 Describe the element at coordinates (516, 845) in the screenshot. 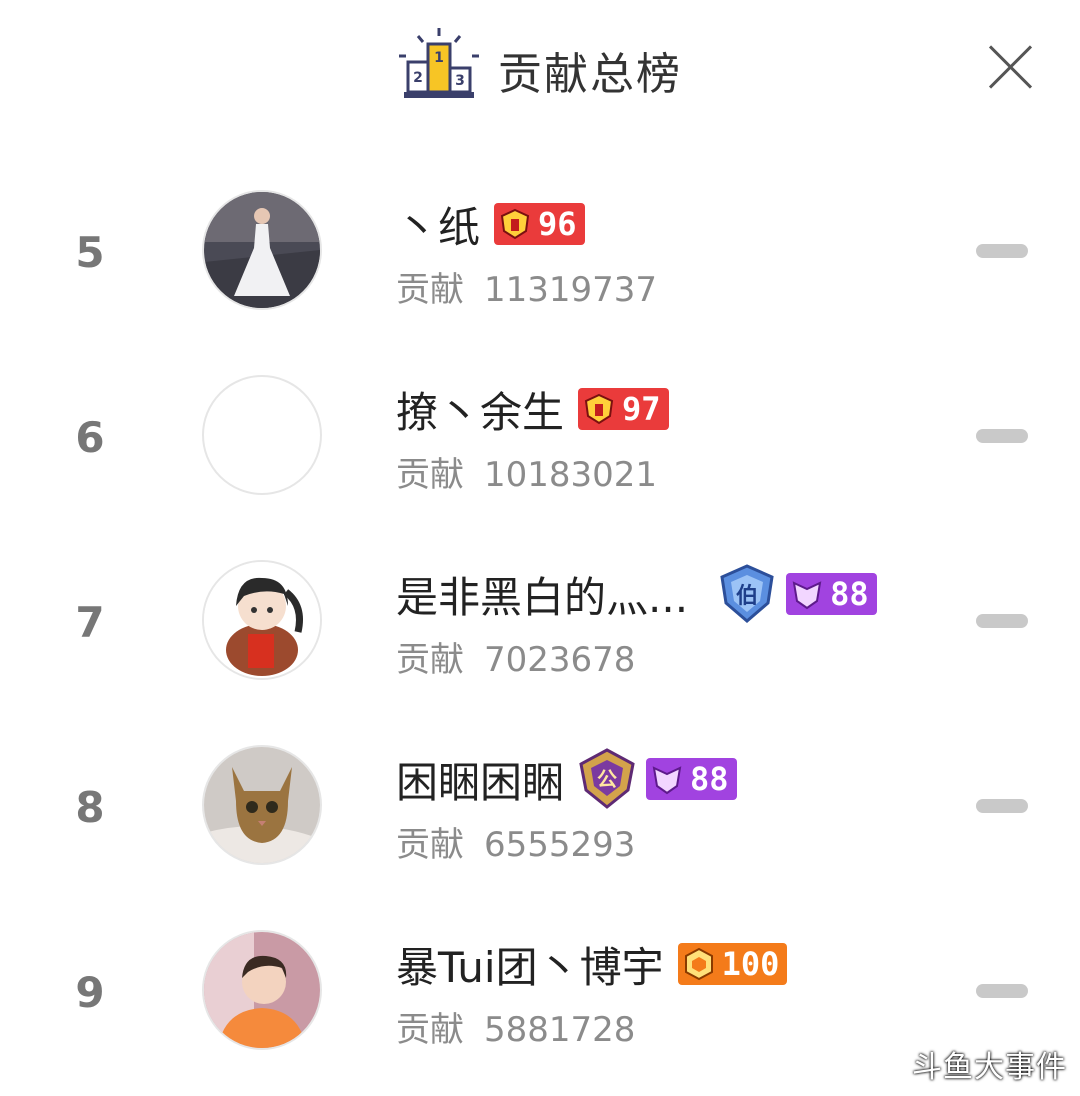

I see `contribution-value: 贡献 6555293` at that location.